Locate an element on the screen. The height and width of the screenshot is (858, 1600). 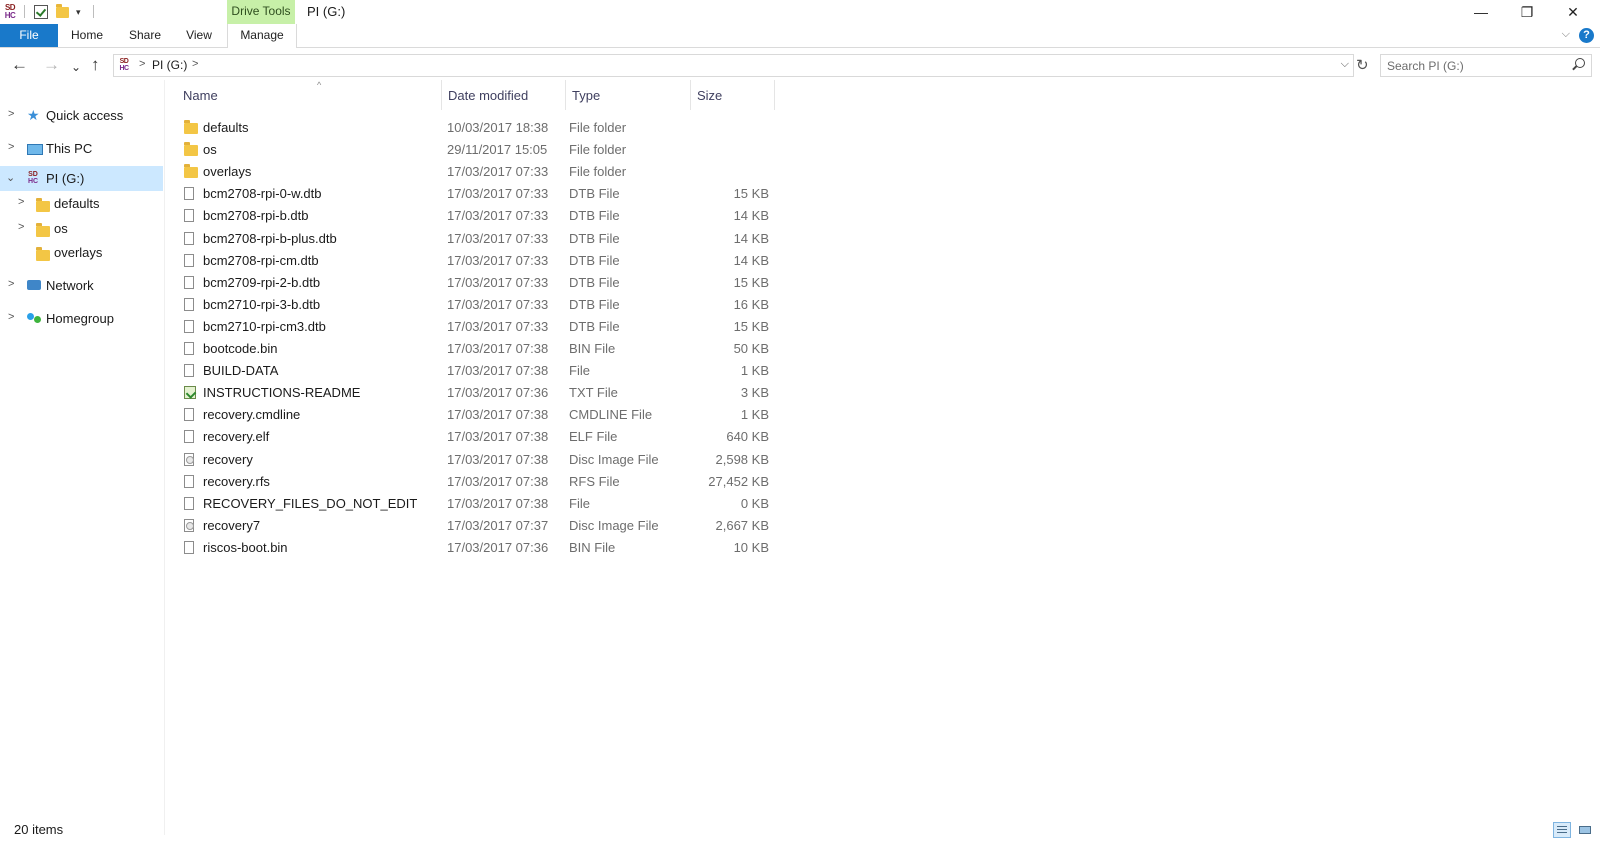
file-row: defaults 10/03/2017 18:38 File folder is located at coordinates (478, 128).